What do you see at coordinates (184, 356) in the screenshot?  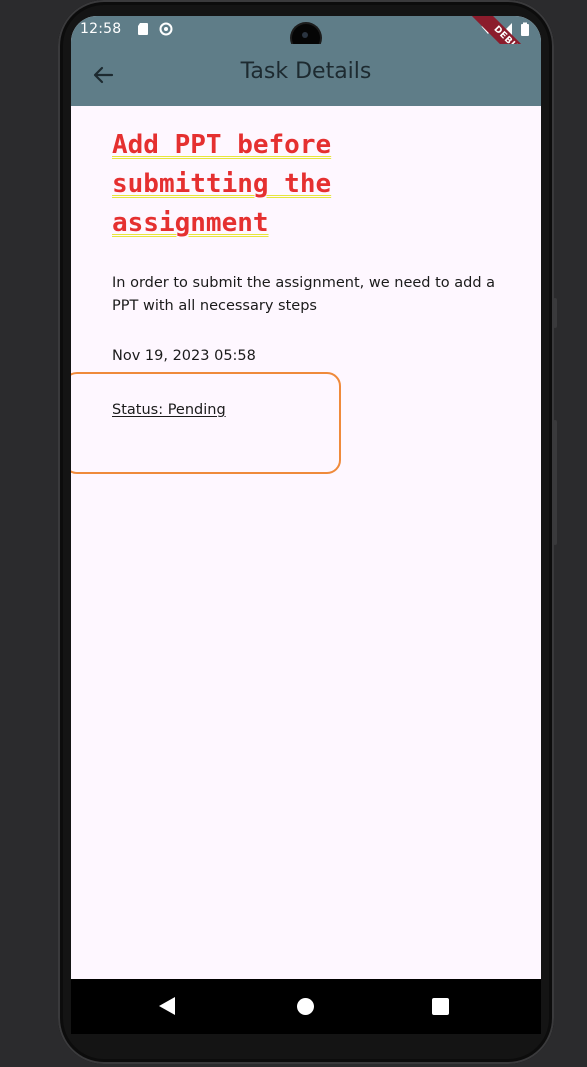 I see `task-date: Nov 19, 2023 05:58` at bounding box center [184, 356].